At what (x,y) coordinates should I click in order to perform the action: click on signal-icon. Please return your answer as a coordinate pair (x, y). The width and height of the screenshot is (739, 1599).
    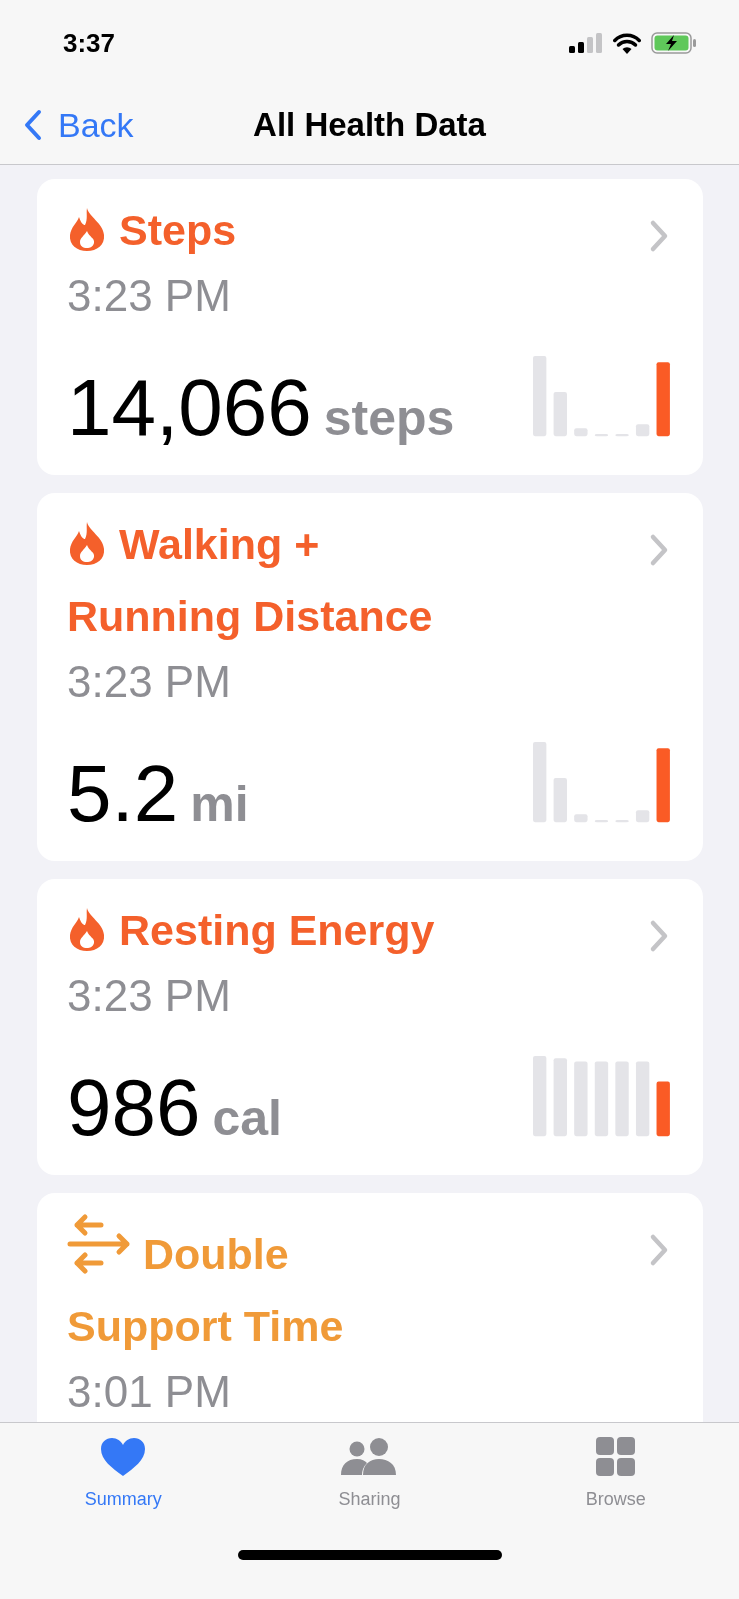
    Looking at the image, I should click on (586, 43).